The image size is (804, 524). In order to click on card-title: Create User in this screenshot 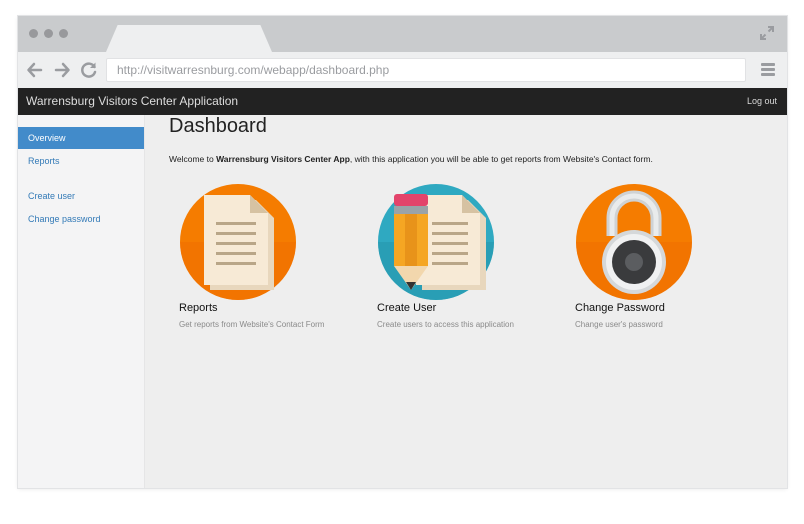, I will do `click(406, 308)`.